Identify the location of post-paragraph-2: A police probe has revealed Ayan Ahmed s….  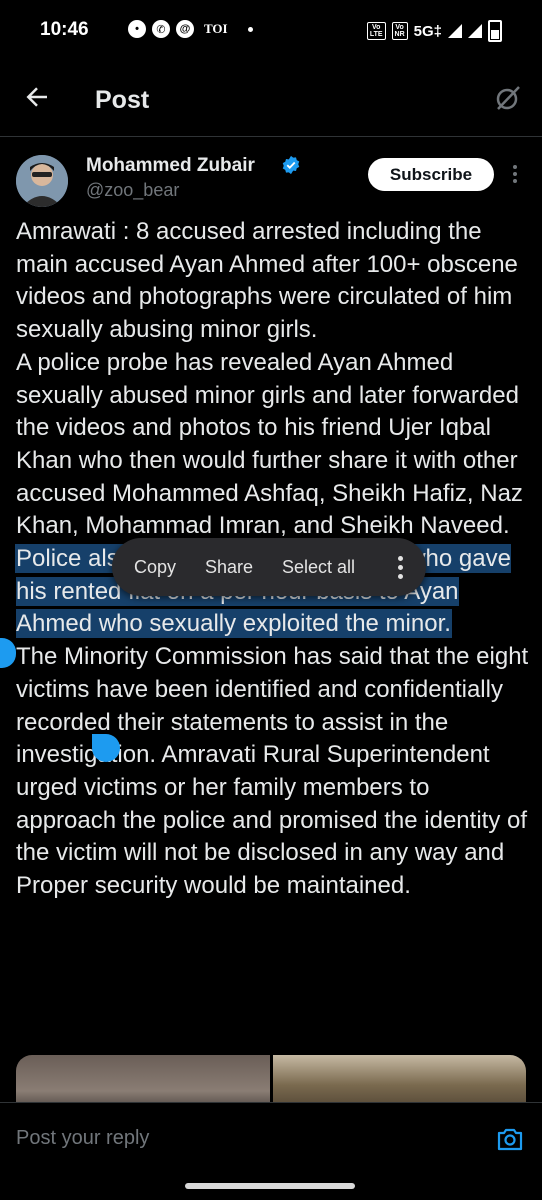
(269, 444).